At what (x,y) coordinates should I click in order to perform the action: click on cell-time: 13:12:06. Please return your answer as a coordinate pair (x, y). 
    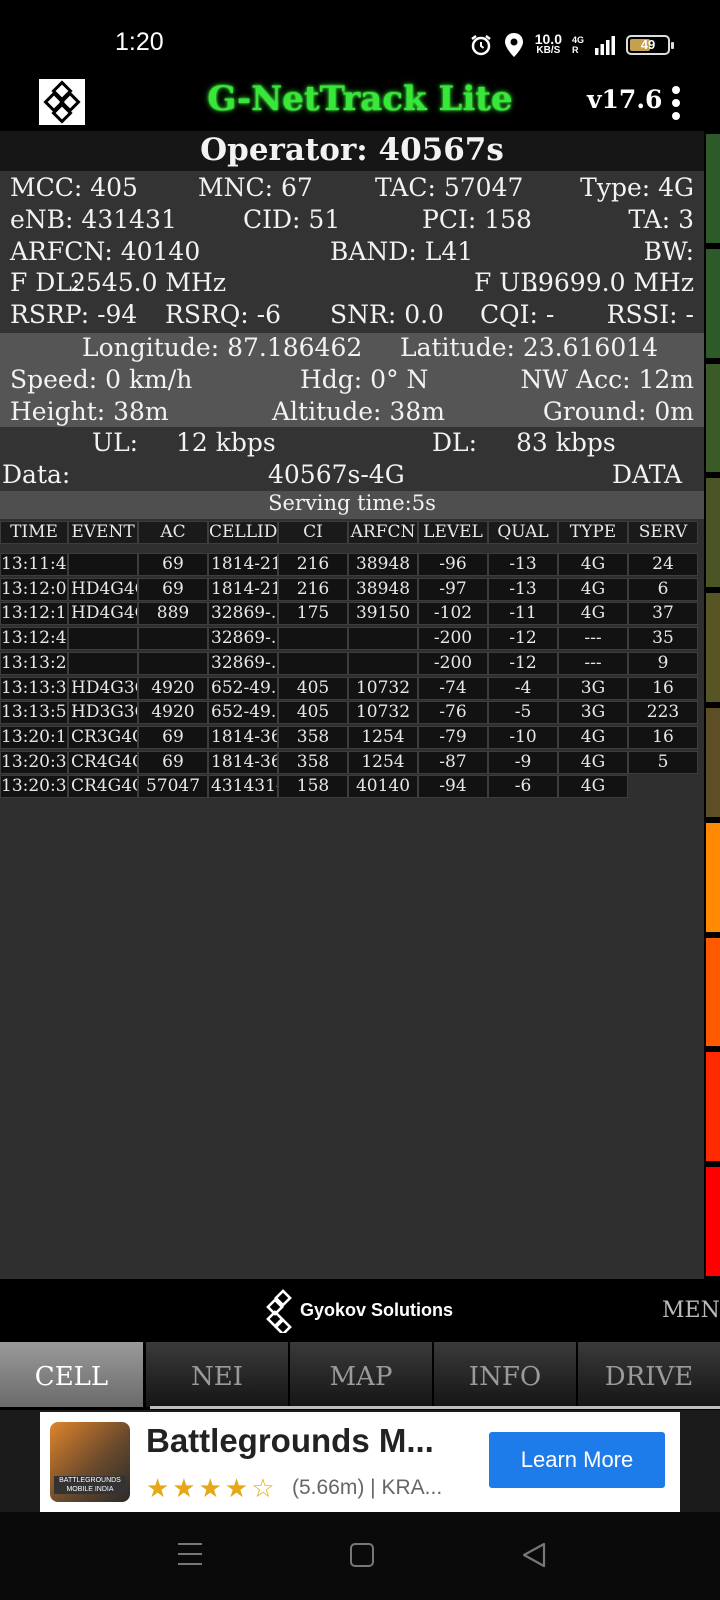
    Looking at the image, I should click on (34, 589).